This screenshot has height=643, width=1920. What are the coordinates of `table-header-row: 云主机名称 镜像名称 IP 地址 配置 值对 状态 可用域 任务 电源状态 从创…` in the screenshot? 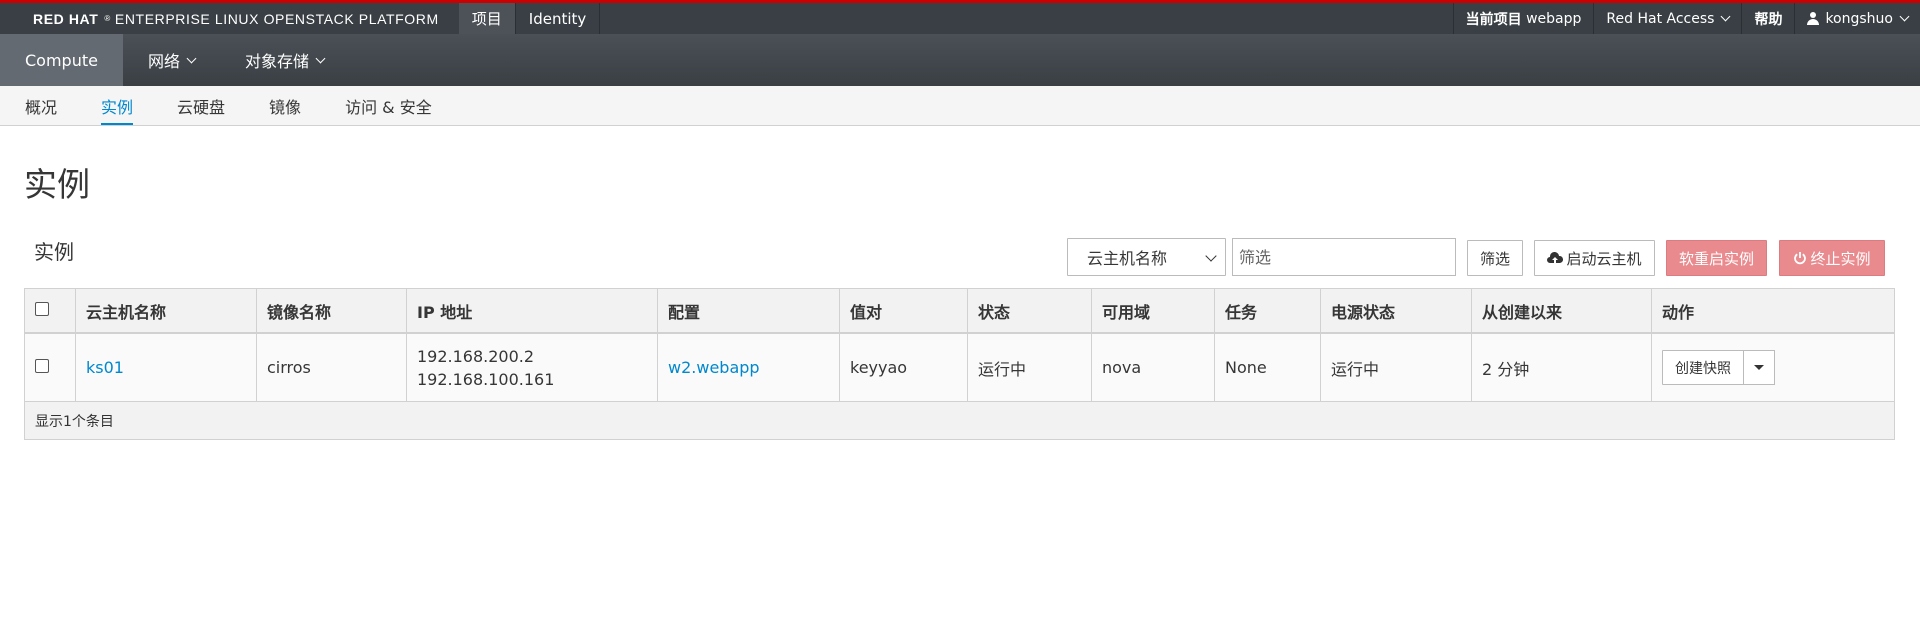 It's located at (959, 311).